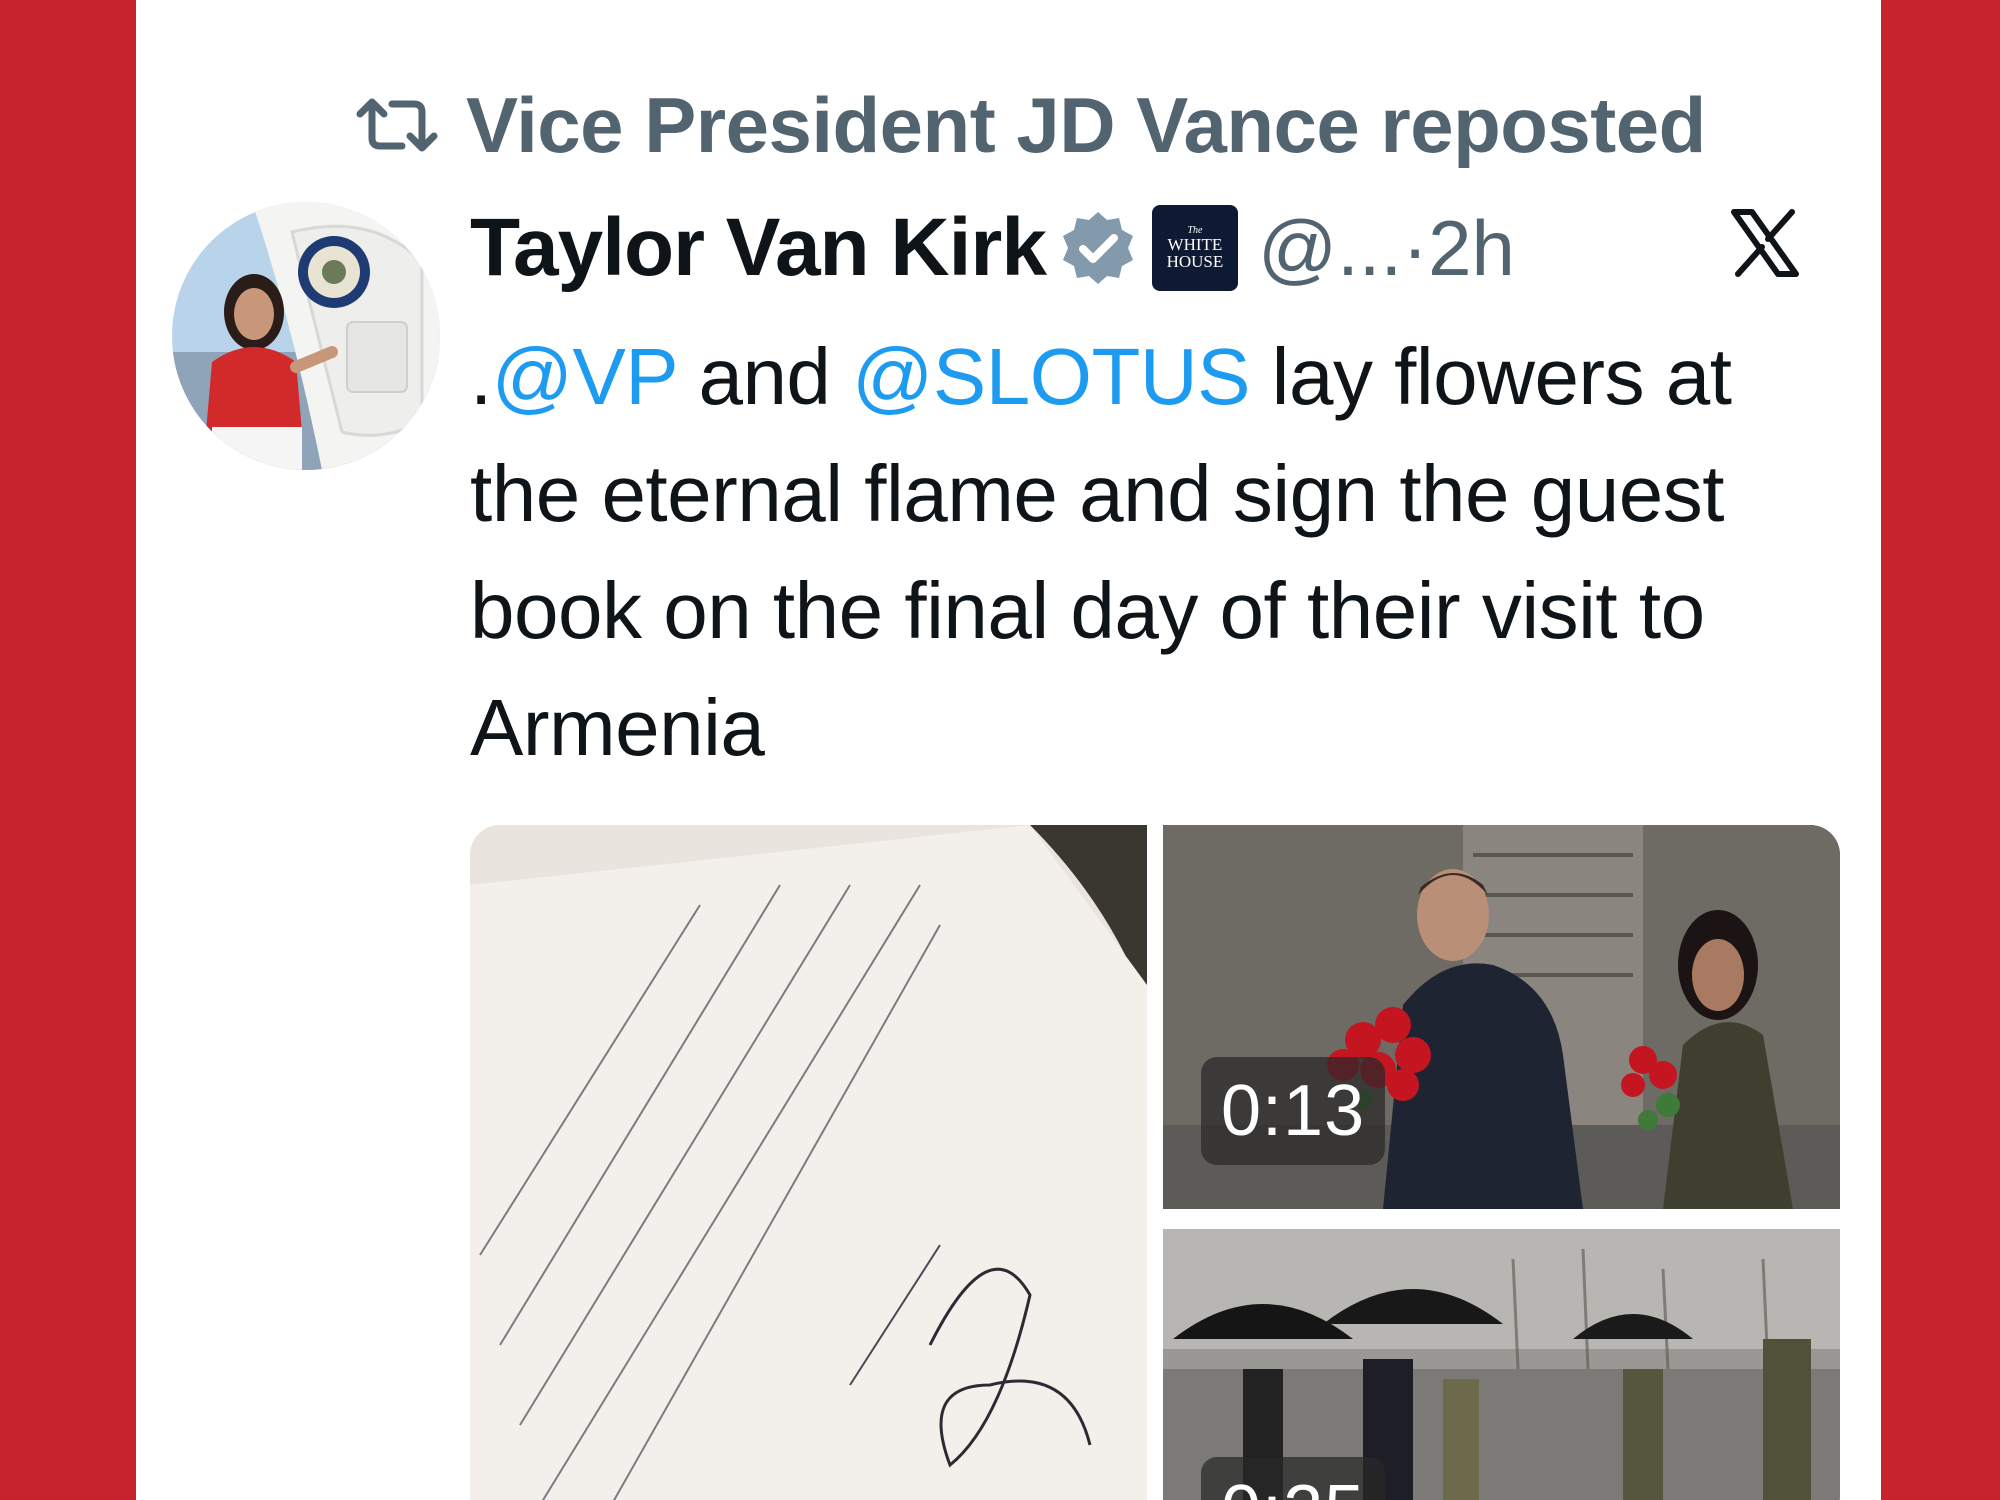  Describe the element at coordinates (397, 125) in the screenshot. I see `repost-icon` at that location.